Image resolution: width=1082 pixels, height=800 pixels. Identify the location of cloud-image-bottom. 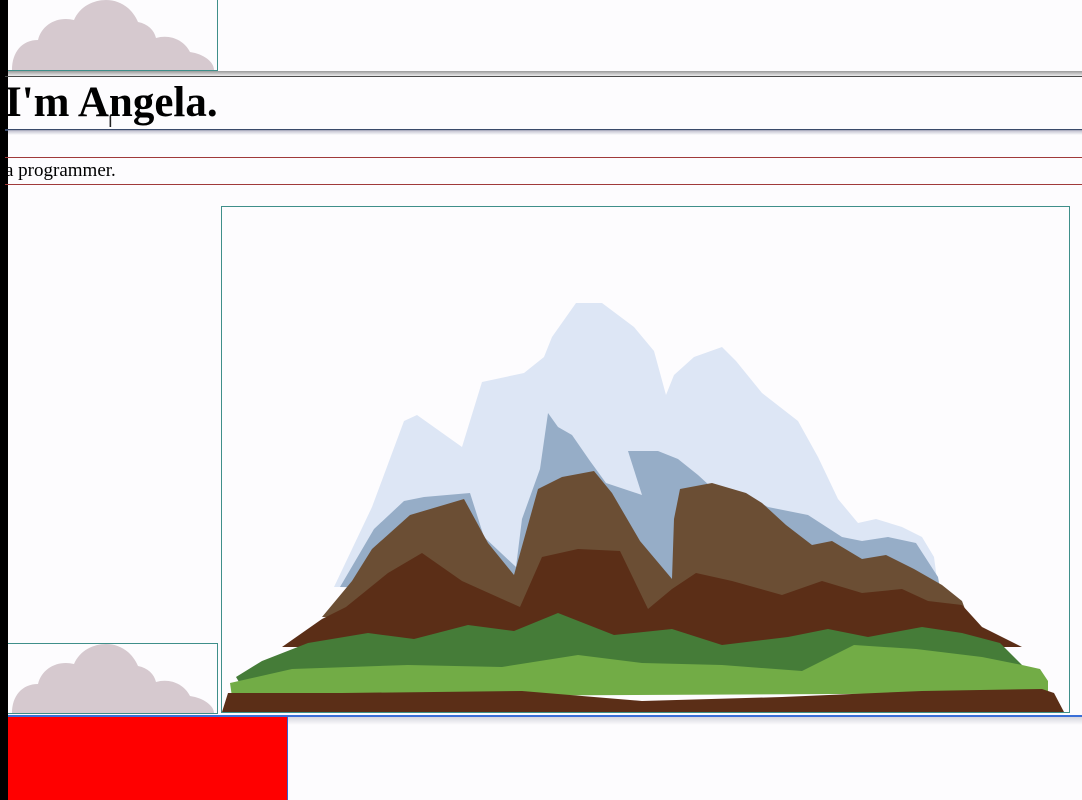
(113, 678).